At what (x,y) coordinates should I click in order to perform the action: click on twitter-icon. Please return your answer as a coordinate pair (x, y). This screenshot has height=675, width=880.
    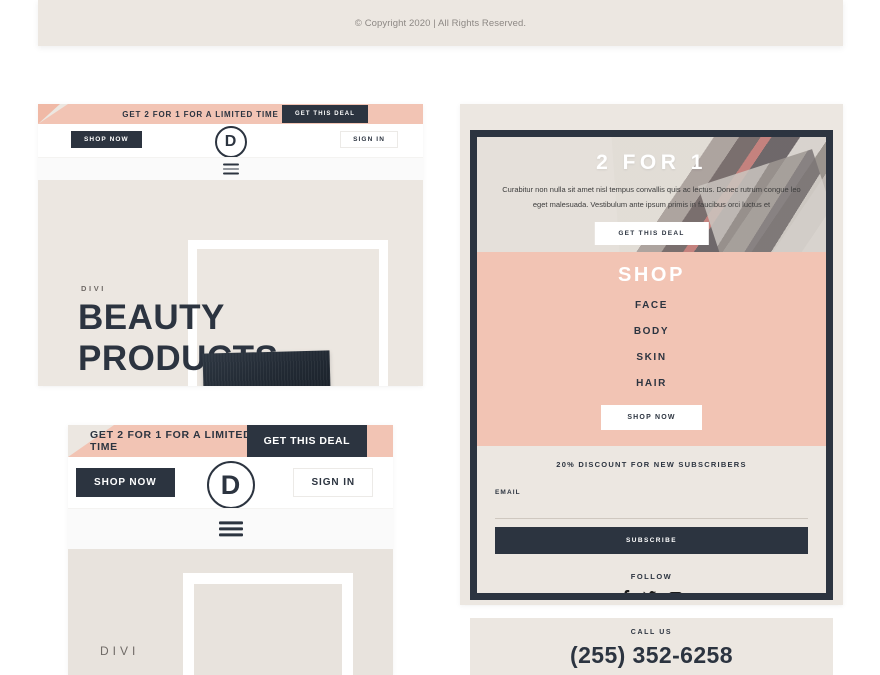
    Looking at the image, I should click on (649, 592).